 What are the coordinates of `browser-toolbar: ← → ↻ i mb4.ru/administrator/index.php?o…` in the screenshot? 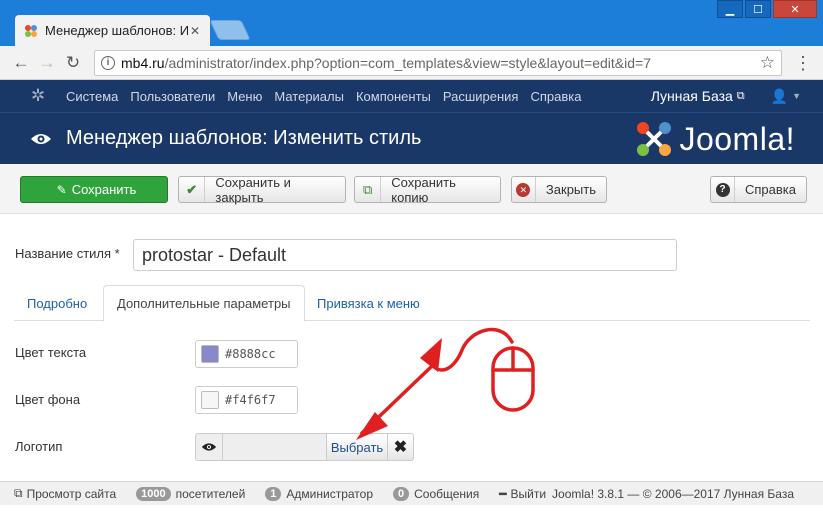 It's located at (411, 63).